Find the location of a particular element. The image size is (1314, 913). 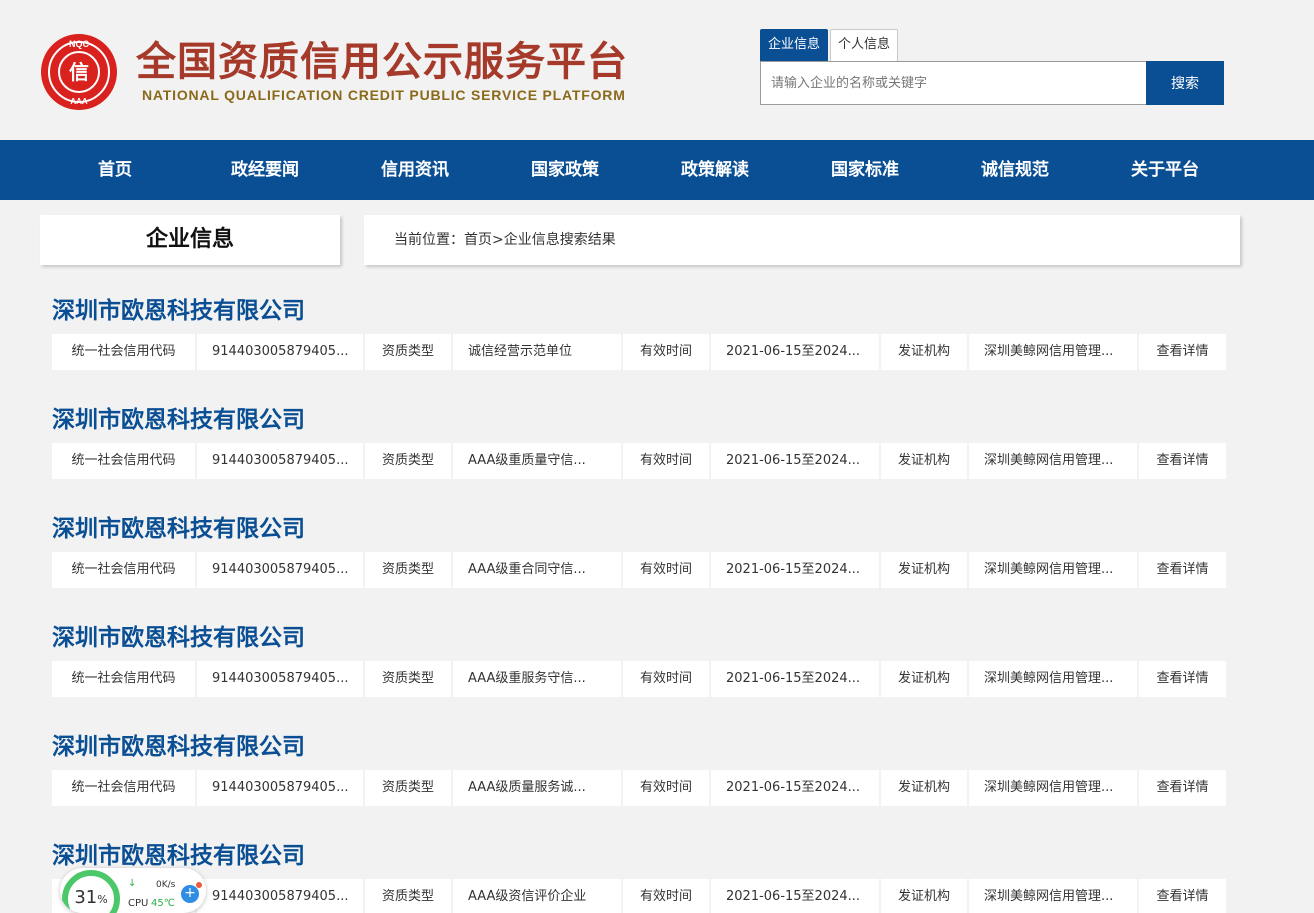

breadcrumb-home-link: 首页 is located at coordinates (478, 240).